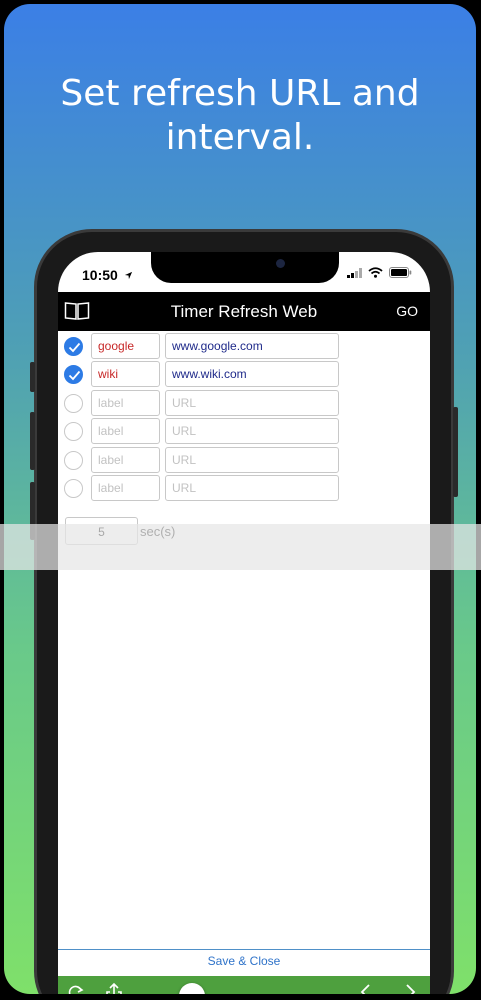 This screenshot has width=481, height=1000. I want to click on location-arrow-icon, so click(128, 275).